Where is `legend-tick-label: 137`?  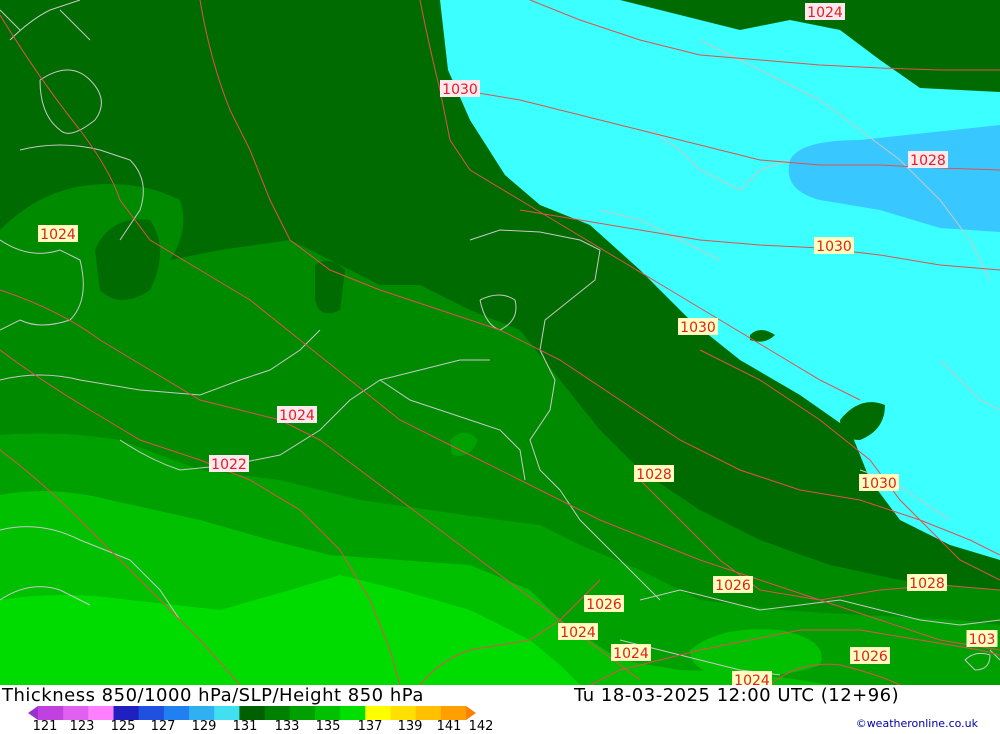
legend-tick-label: 137 is located at coordinates (370, 726).